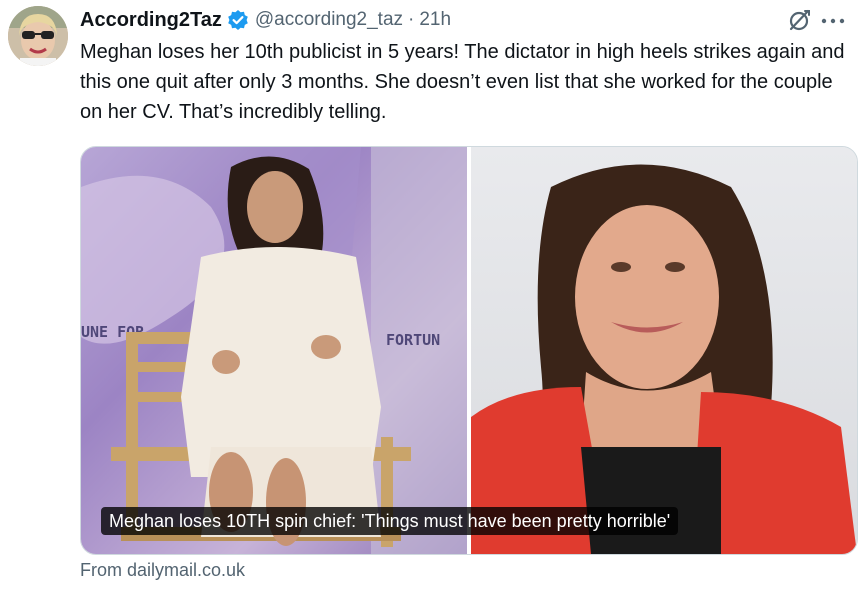  What do you see at coordinates (238, 20) in the screenshot?
I see `verified-badge-icon` at bounding box center [238, 20].